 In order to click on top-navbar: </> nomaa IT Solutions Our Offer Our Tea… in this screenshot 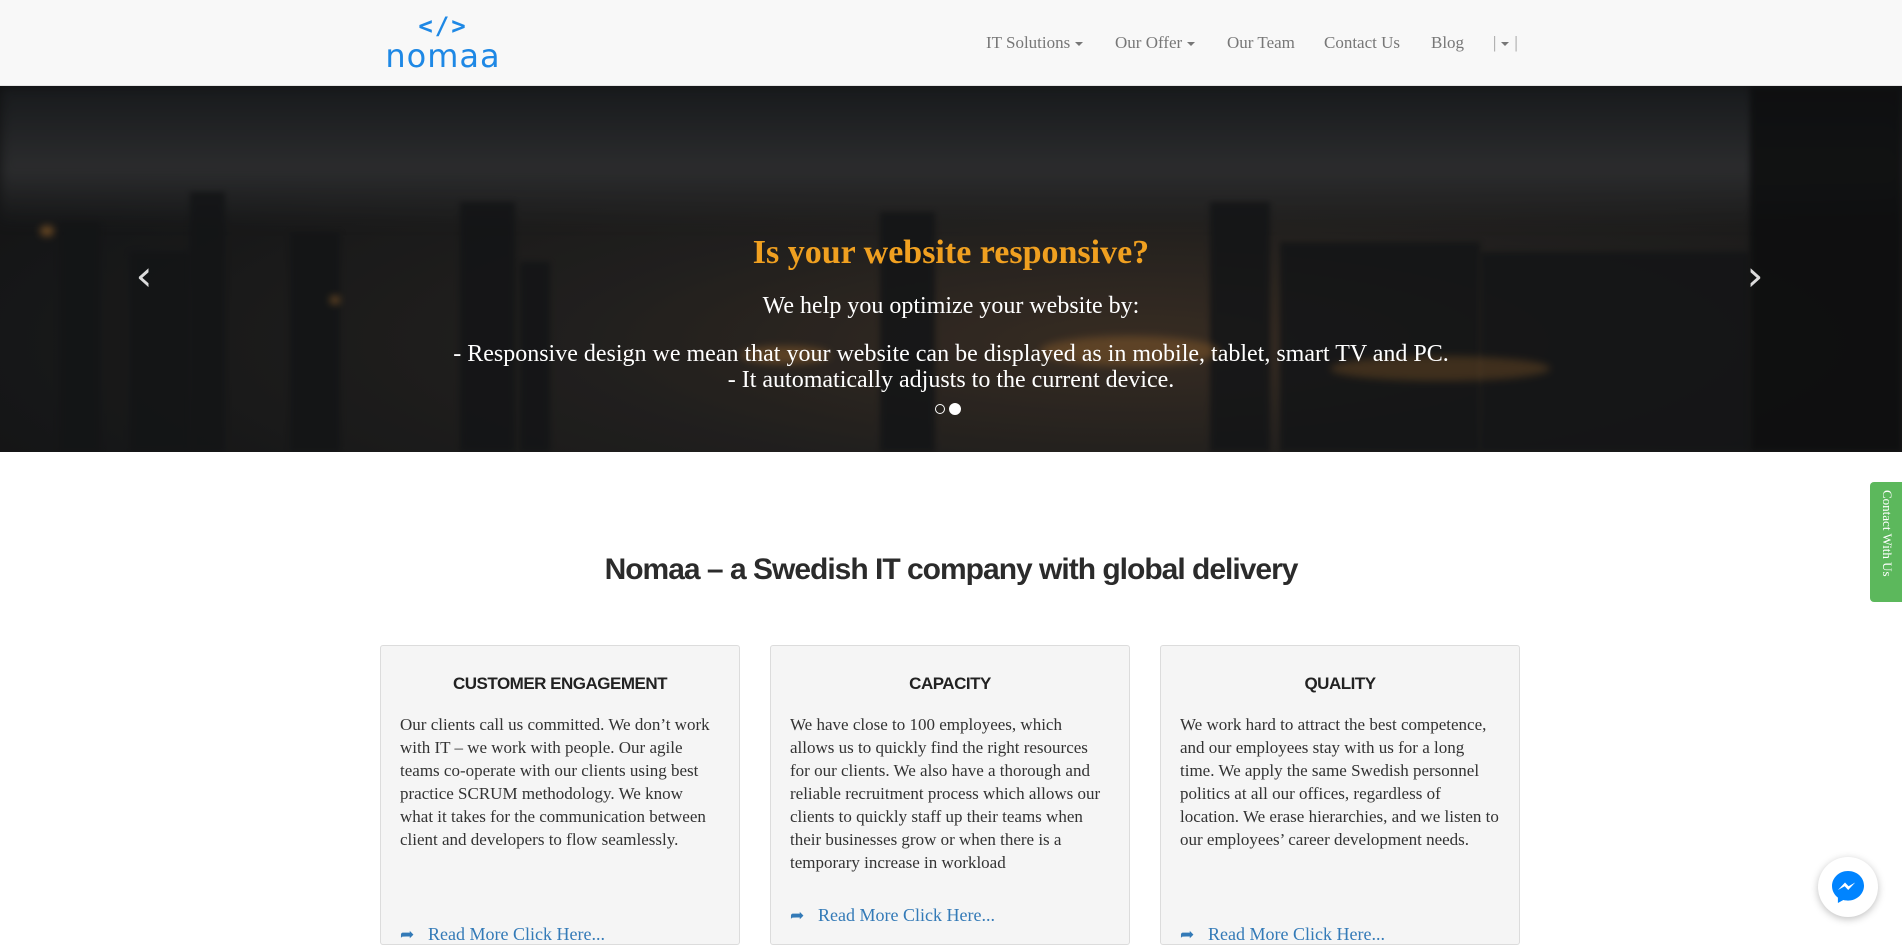, I will do `click(951, 43)`.